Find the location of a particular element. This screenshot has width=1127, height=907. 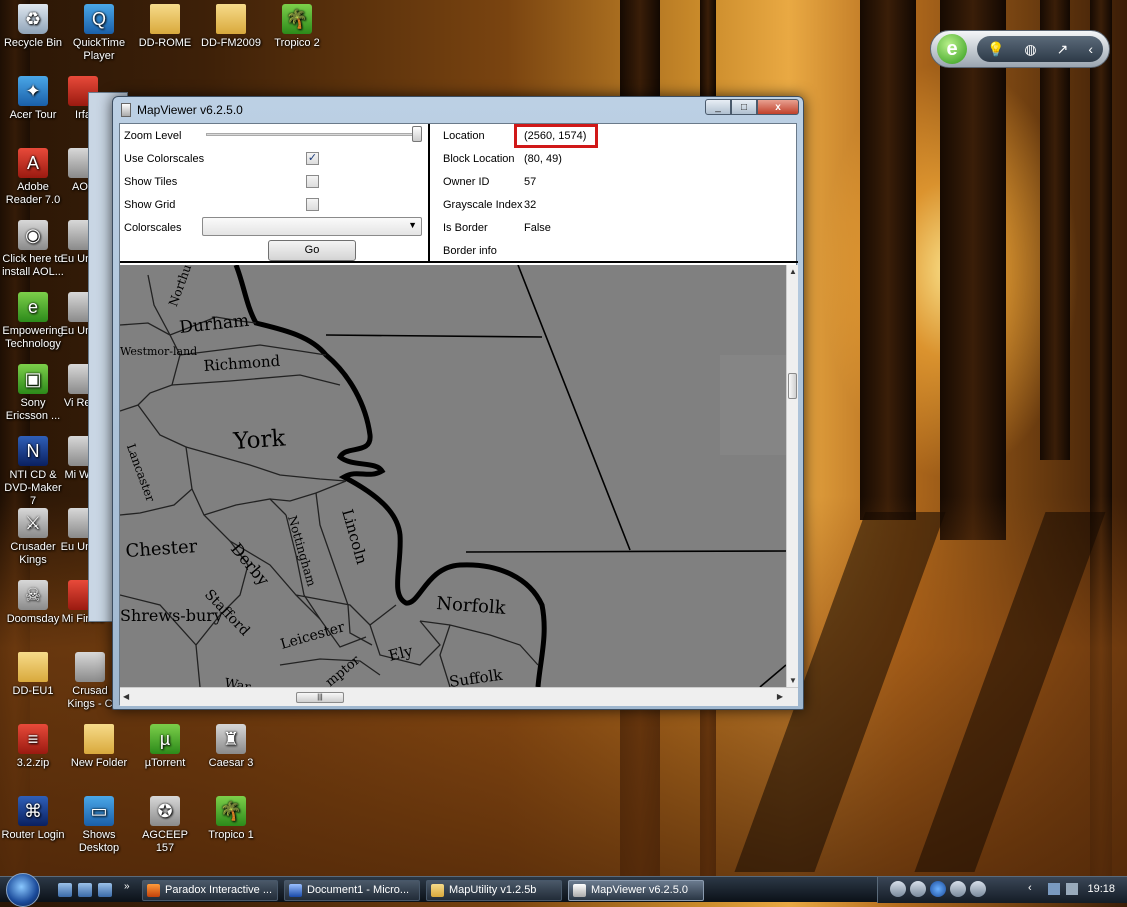

desktop-icon-show-desktop: ▭ Shows Desktop is located at coordinates (99, 825).